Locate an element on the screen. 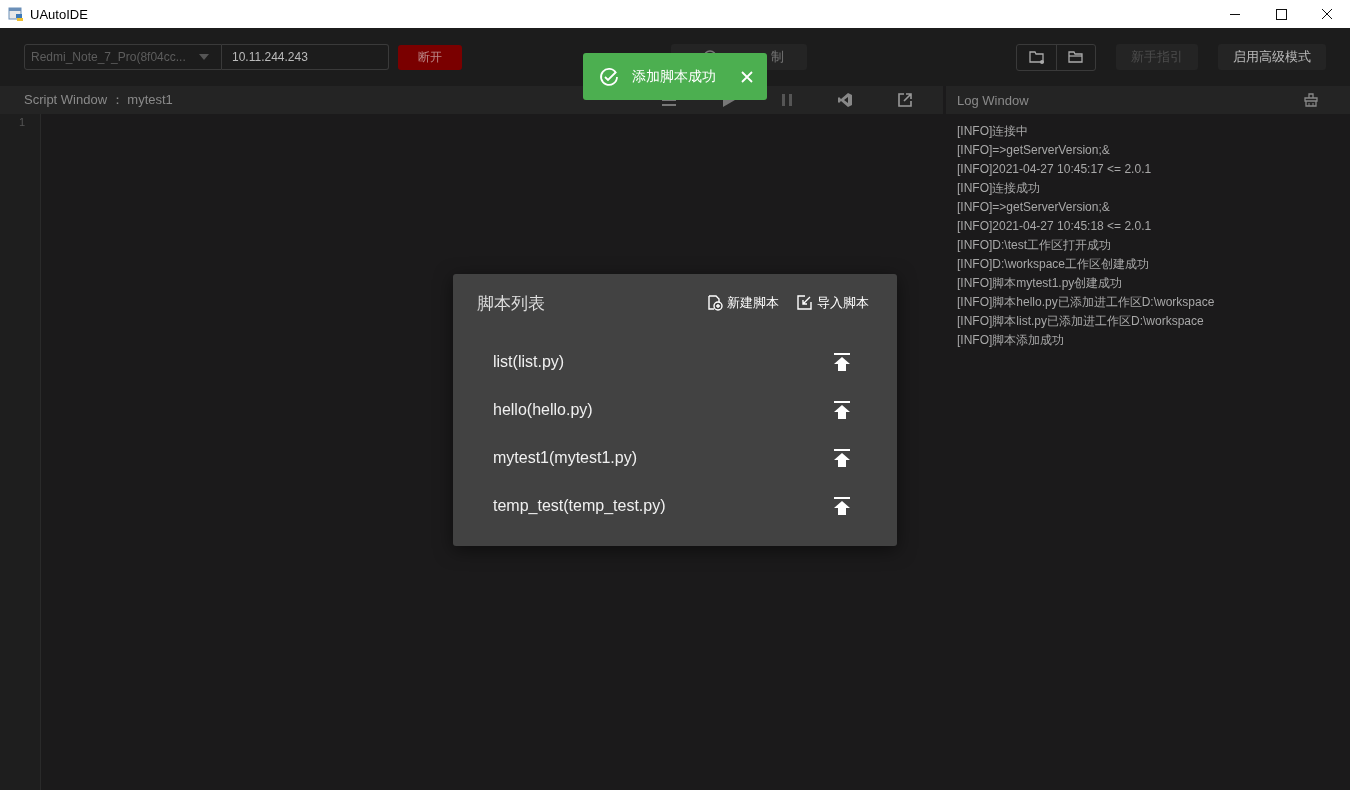 The width and height of the screenshot is (1350, 790). log-line: [INFO]D:\workspace工作区创建成功 is located at coordinates (1054, 264).